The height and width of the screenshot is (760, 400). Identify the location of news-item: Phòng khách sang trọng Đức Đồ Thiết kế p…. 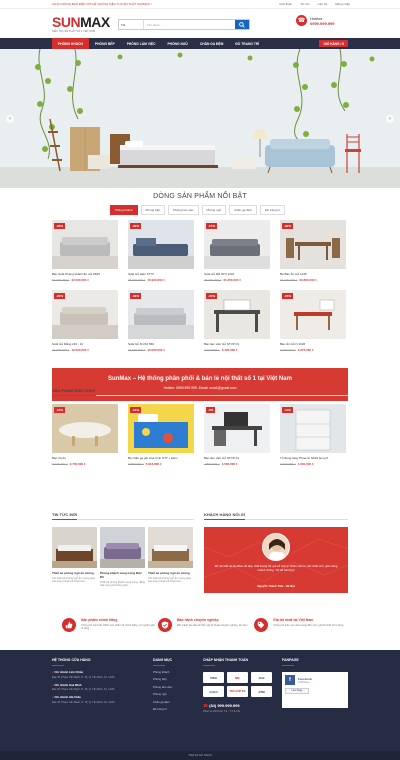
(122, 557).